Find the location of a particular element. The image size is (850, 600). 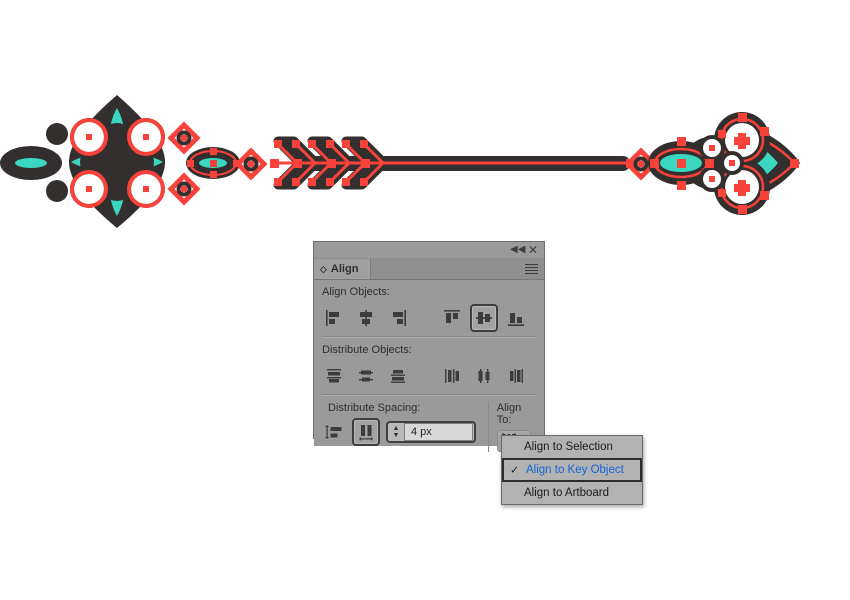

horizontal-align-right-button is located at coordinates (398, 318).